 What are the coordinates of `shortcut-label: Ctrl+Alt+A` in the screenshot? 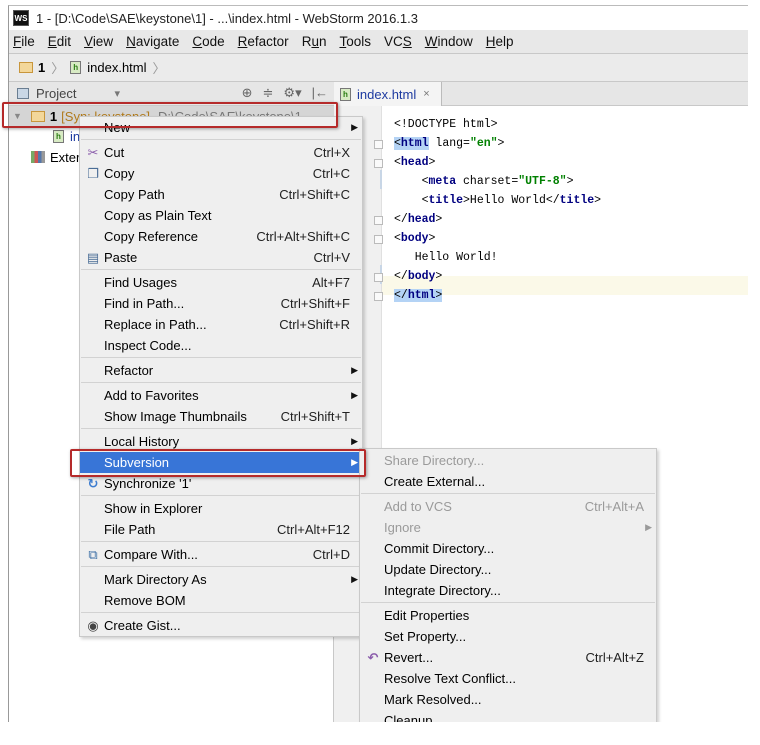 It's located at (614, 506).